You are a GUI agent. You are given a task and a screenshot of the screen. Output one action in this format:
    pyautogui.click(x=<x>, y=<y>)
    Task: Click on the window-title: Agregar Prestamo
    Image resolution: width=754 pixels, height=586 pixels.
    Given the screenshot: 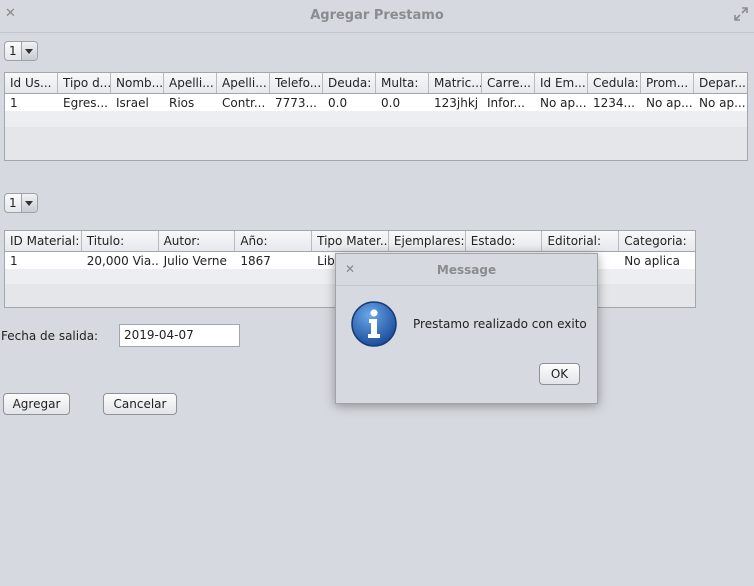 What is the action you would take?
    pyautogui.click(x=377, y=15)
    